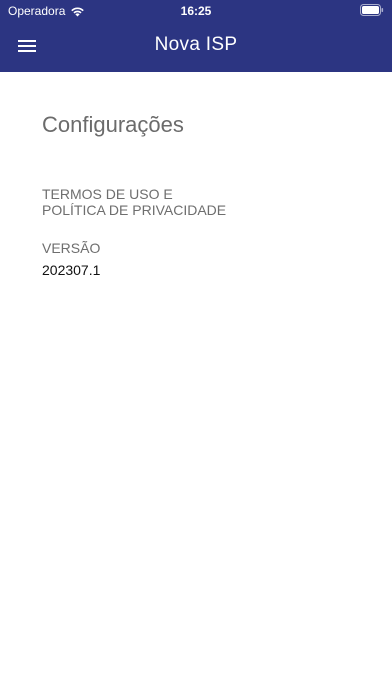 This screenshot has height=696, width=392. I want to click on version-value: 202307.1, so click(71, 270).